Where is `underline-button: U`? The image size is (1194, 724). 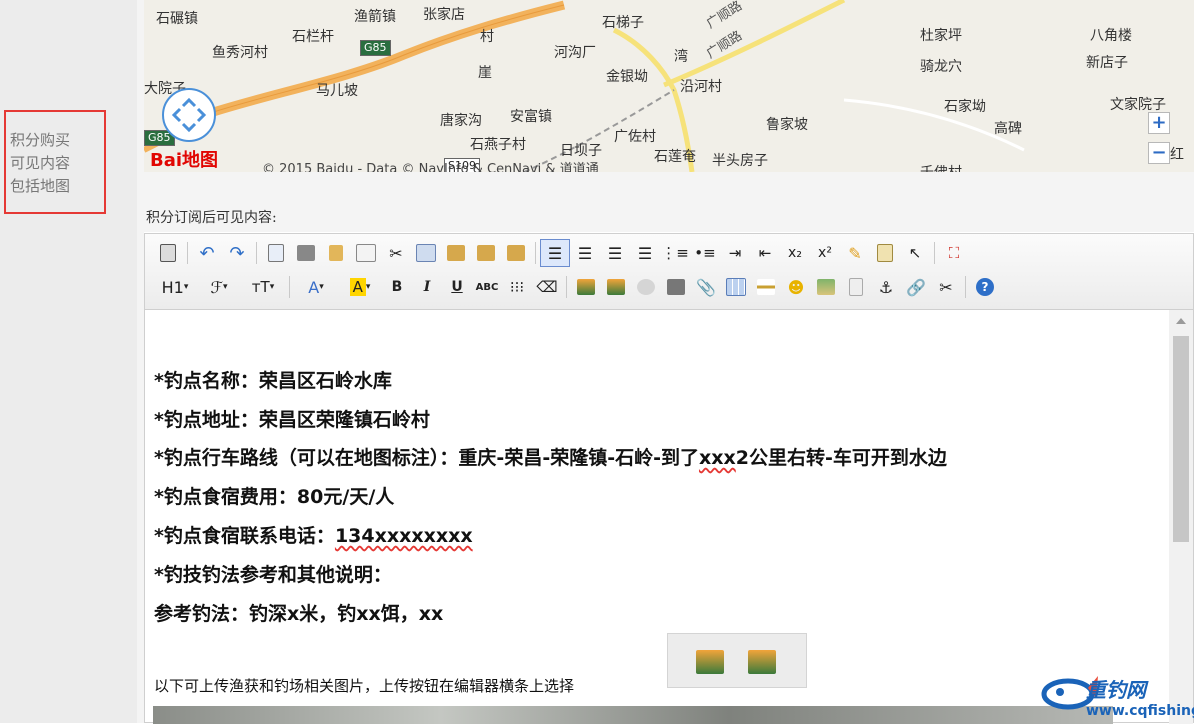 underline-button: U is located at coordinates (457, 287).